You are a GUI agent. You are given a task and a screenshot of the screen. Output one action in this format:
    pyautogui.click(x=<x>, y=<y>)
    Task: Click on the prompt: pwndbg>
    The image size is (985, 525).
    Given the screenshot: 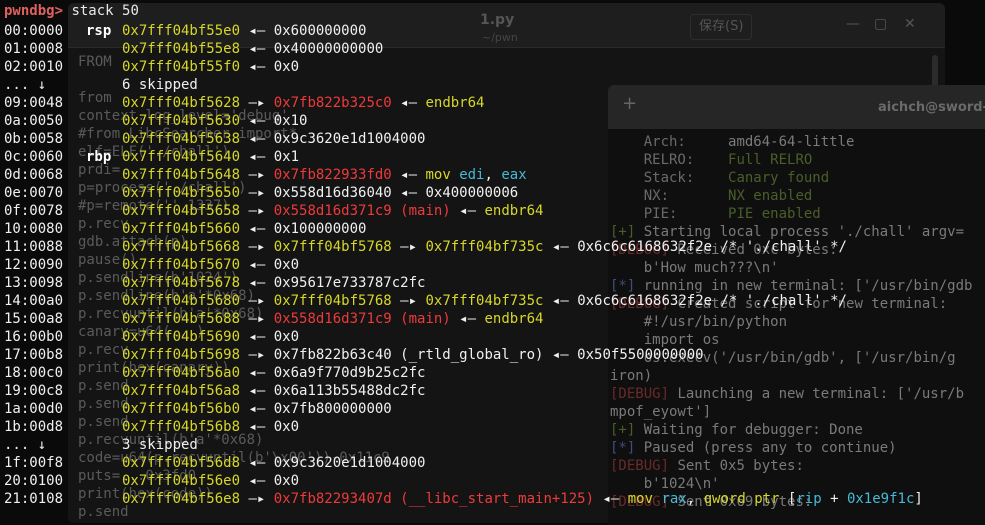 What is the action you would take?
    pyautogui.click(x=34, y=11)
    